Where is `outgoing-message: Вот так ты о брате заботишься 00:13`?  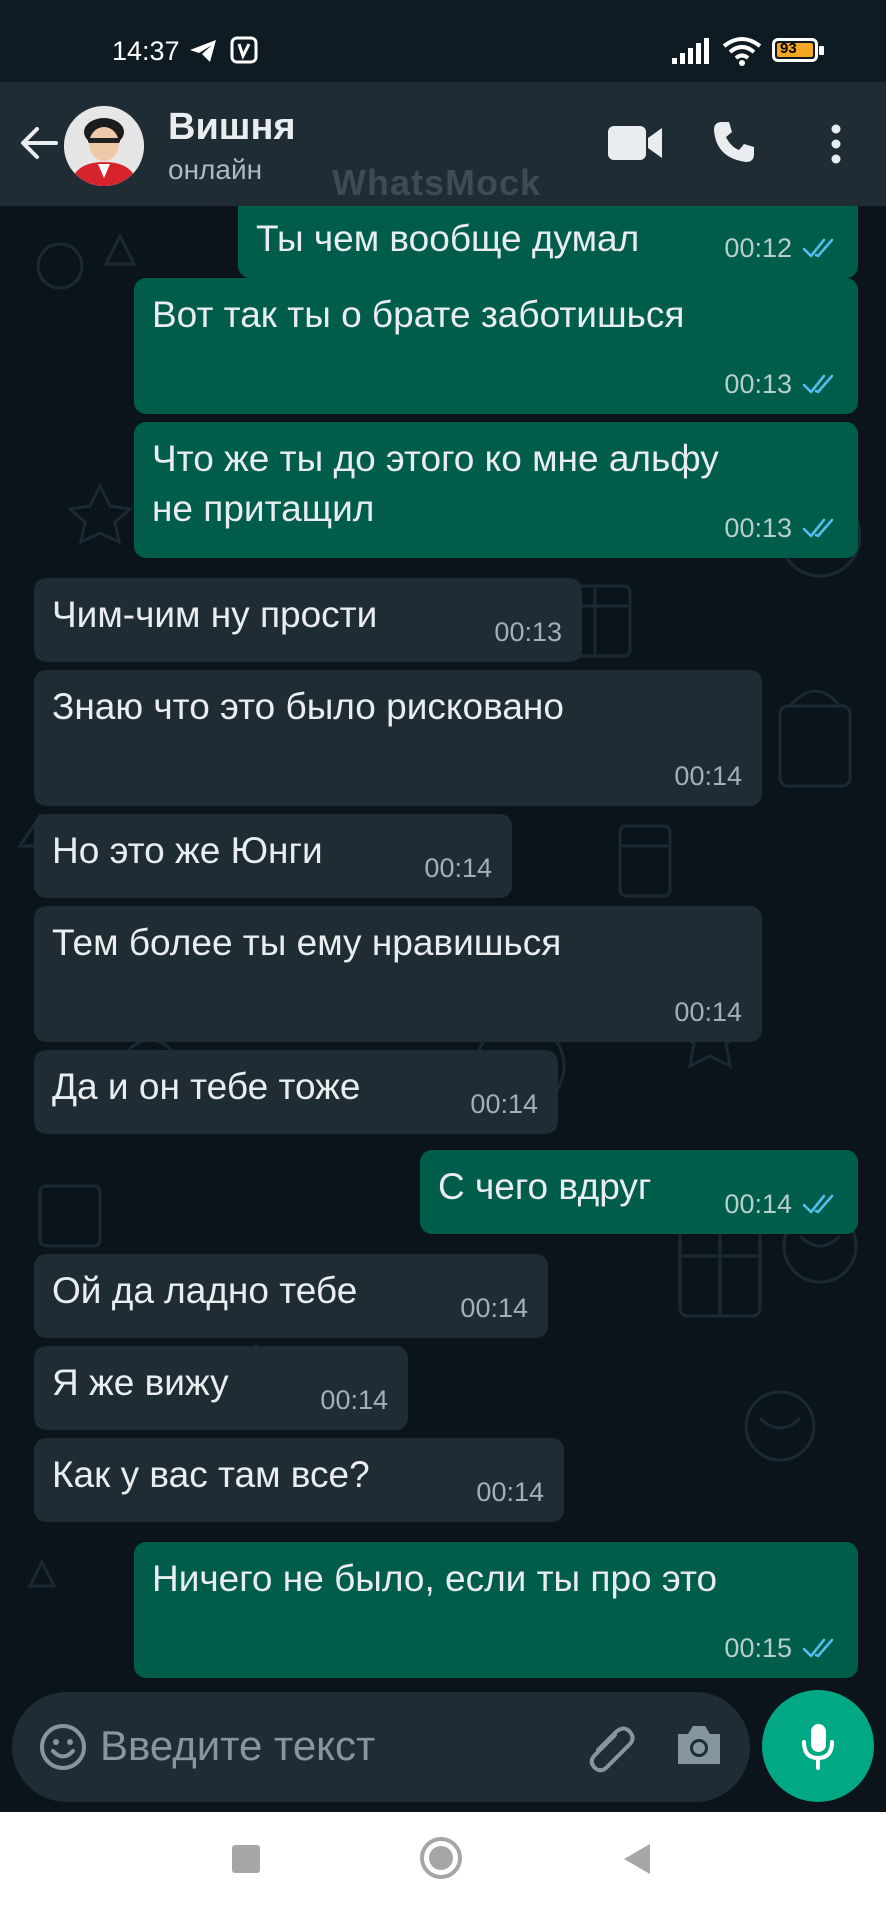 outgoing-message: Вот так ты о брате заботишься 00:13 is located at coordinates (496, 346).